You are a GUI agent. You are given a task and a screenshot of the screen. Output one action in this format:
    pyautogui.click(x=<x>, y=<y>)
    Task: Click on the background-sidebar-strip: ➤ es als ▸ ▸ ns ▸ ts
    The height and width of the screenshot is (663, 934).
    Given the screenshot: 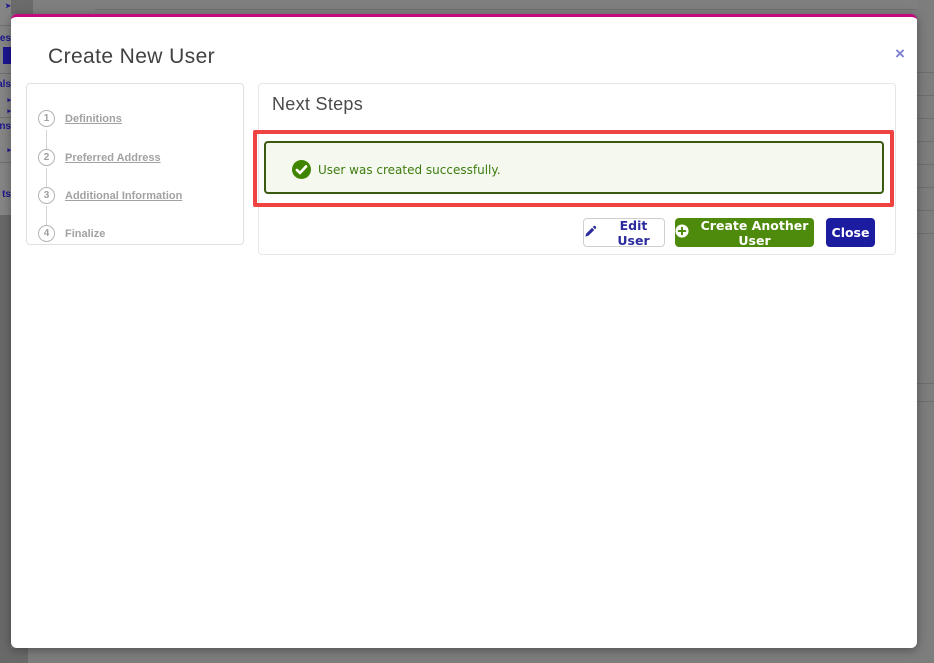 What is the action you would take?
    pyautogui.click(x=5, y=331)
    